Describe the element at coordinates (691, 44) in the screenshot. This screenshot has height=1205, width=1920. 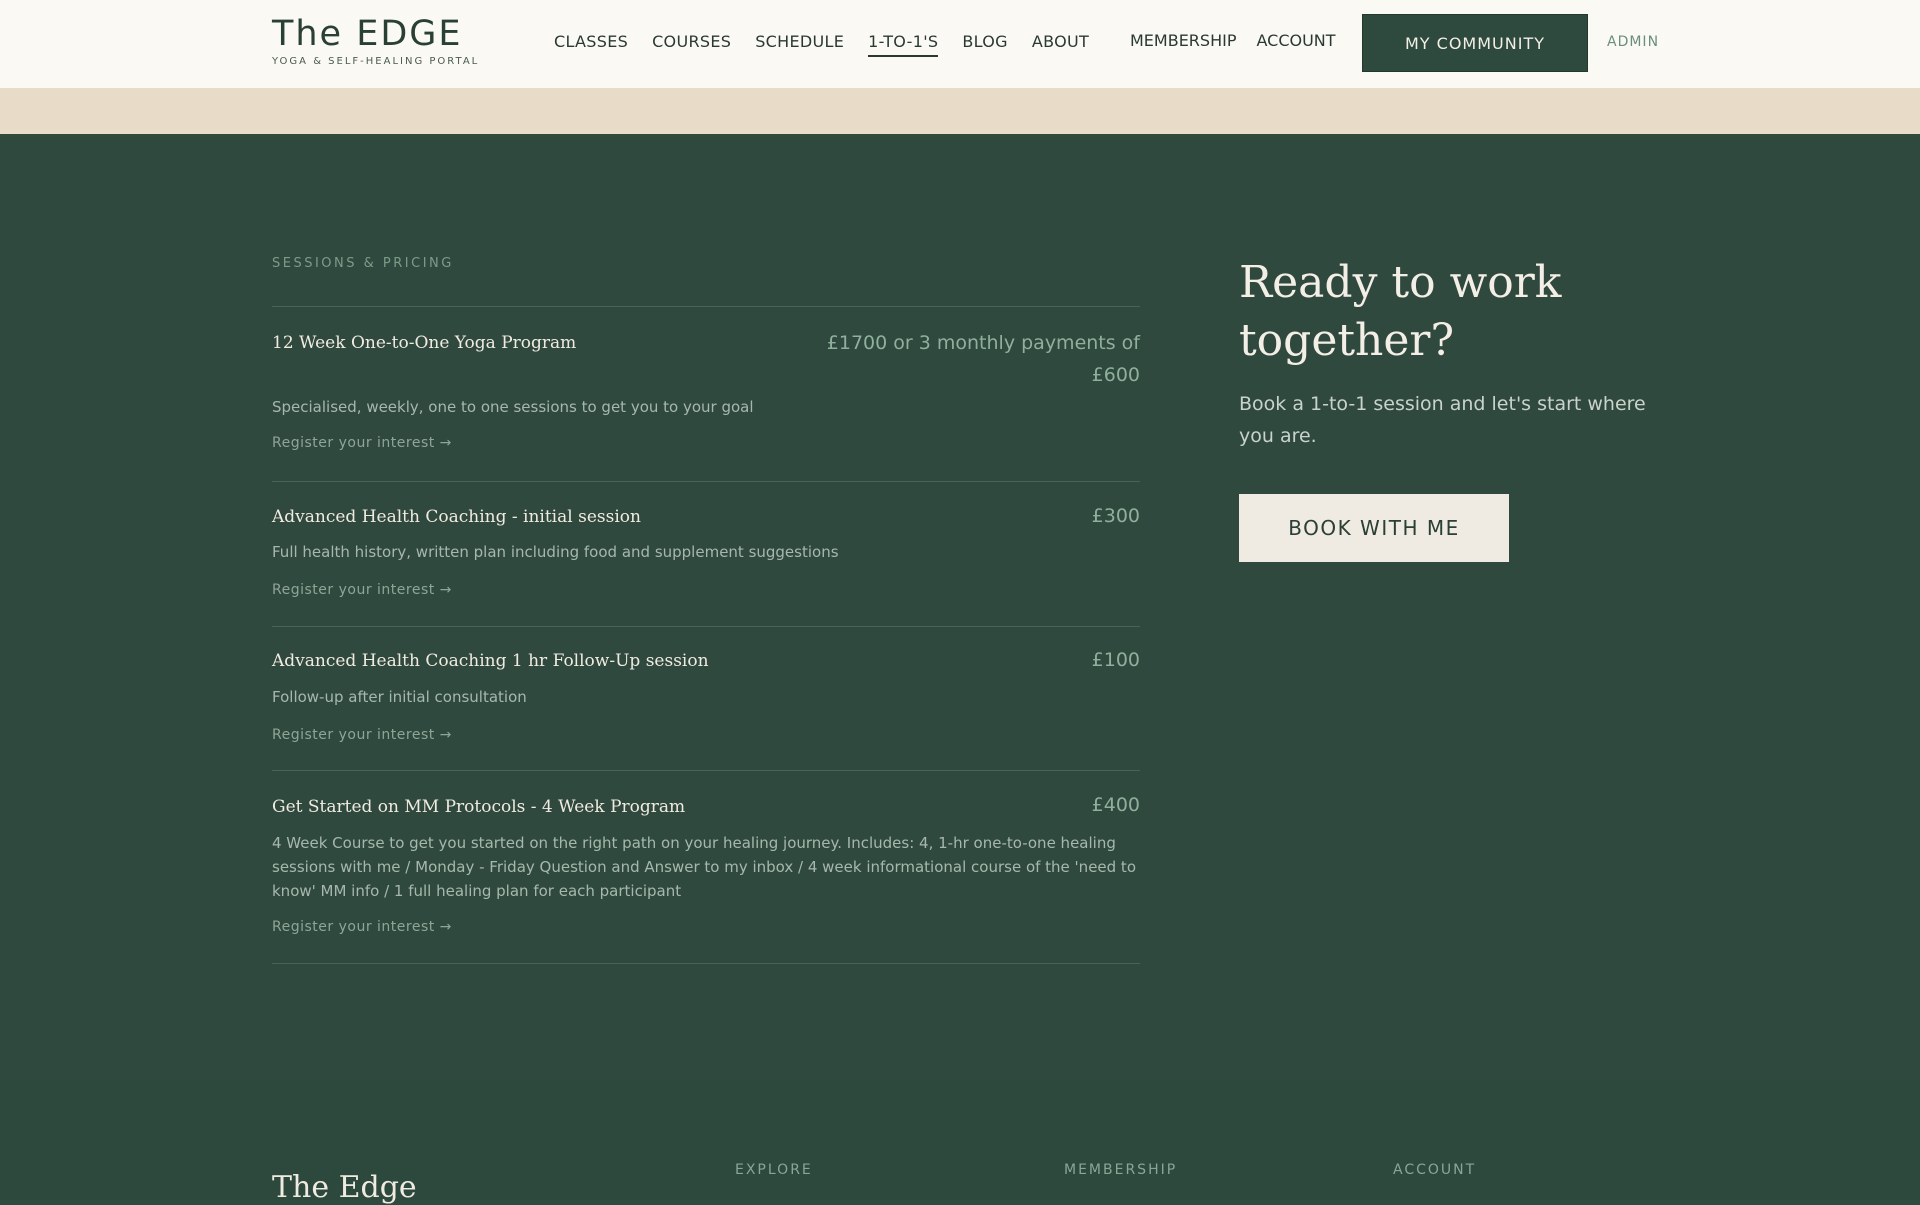
I see `nav-courses: COURSES` at that location.